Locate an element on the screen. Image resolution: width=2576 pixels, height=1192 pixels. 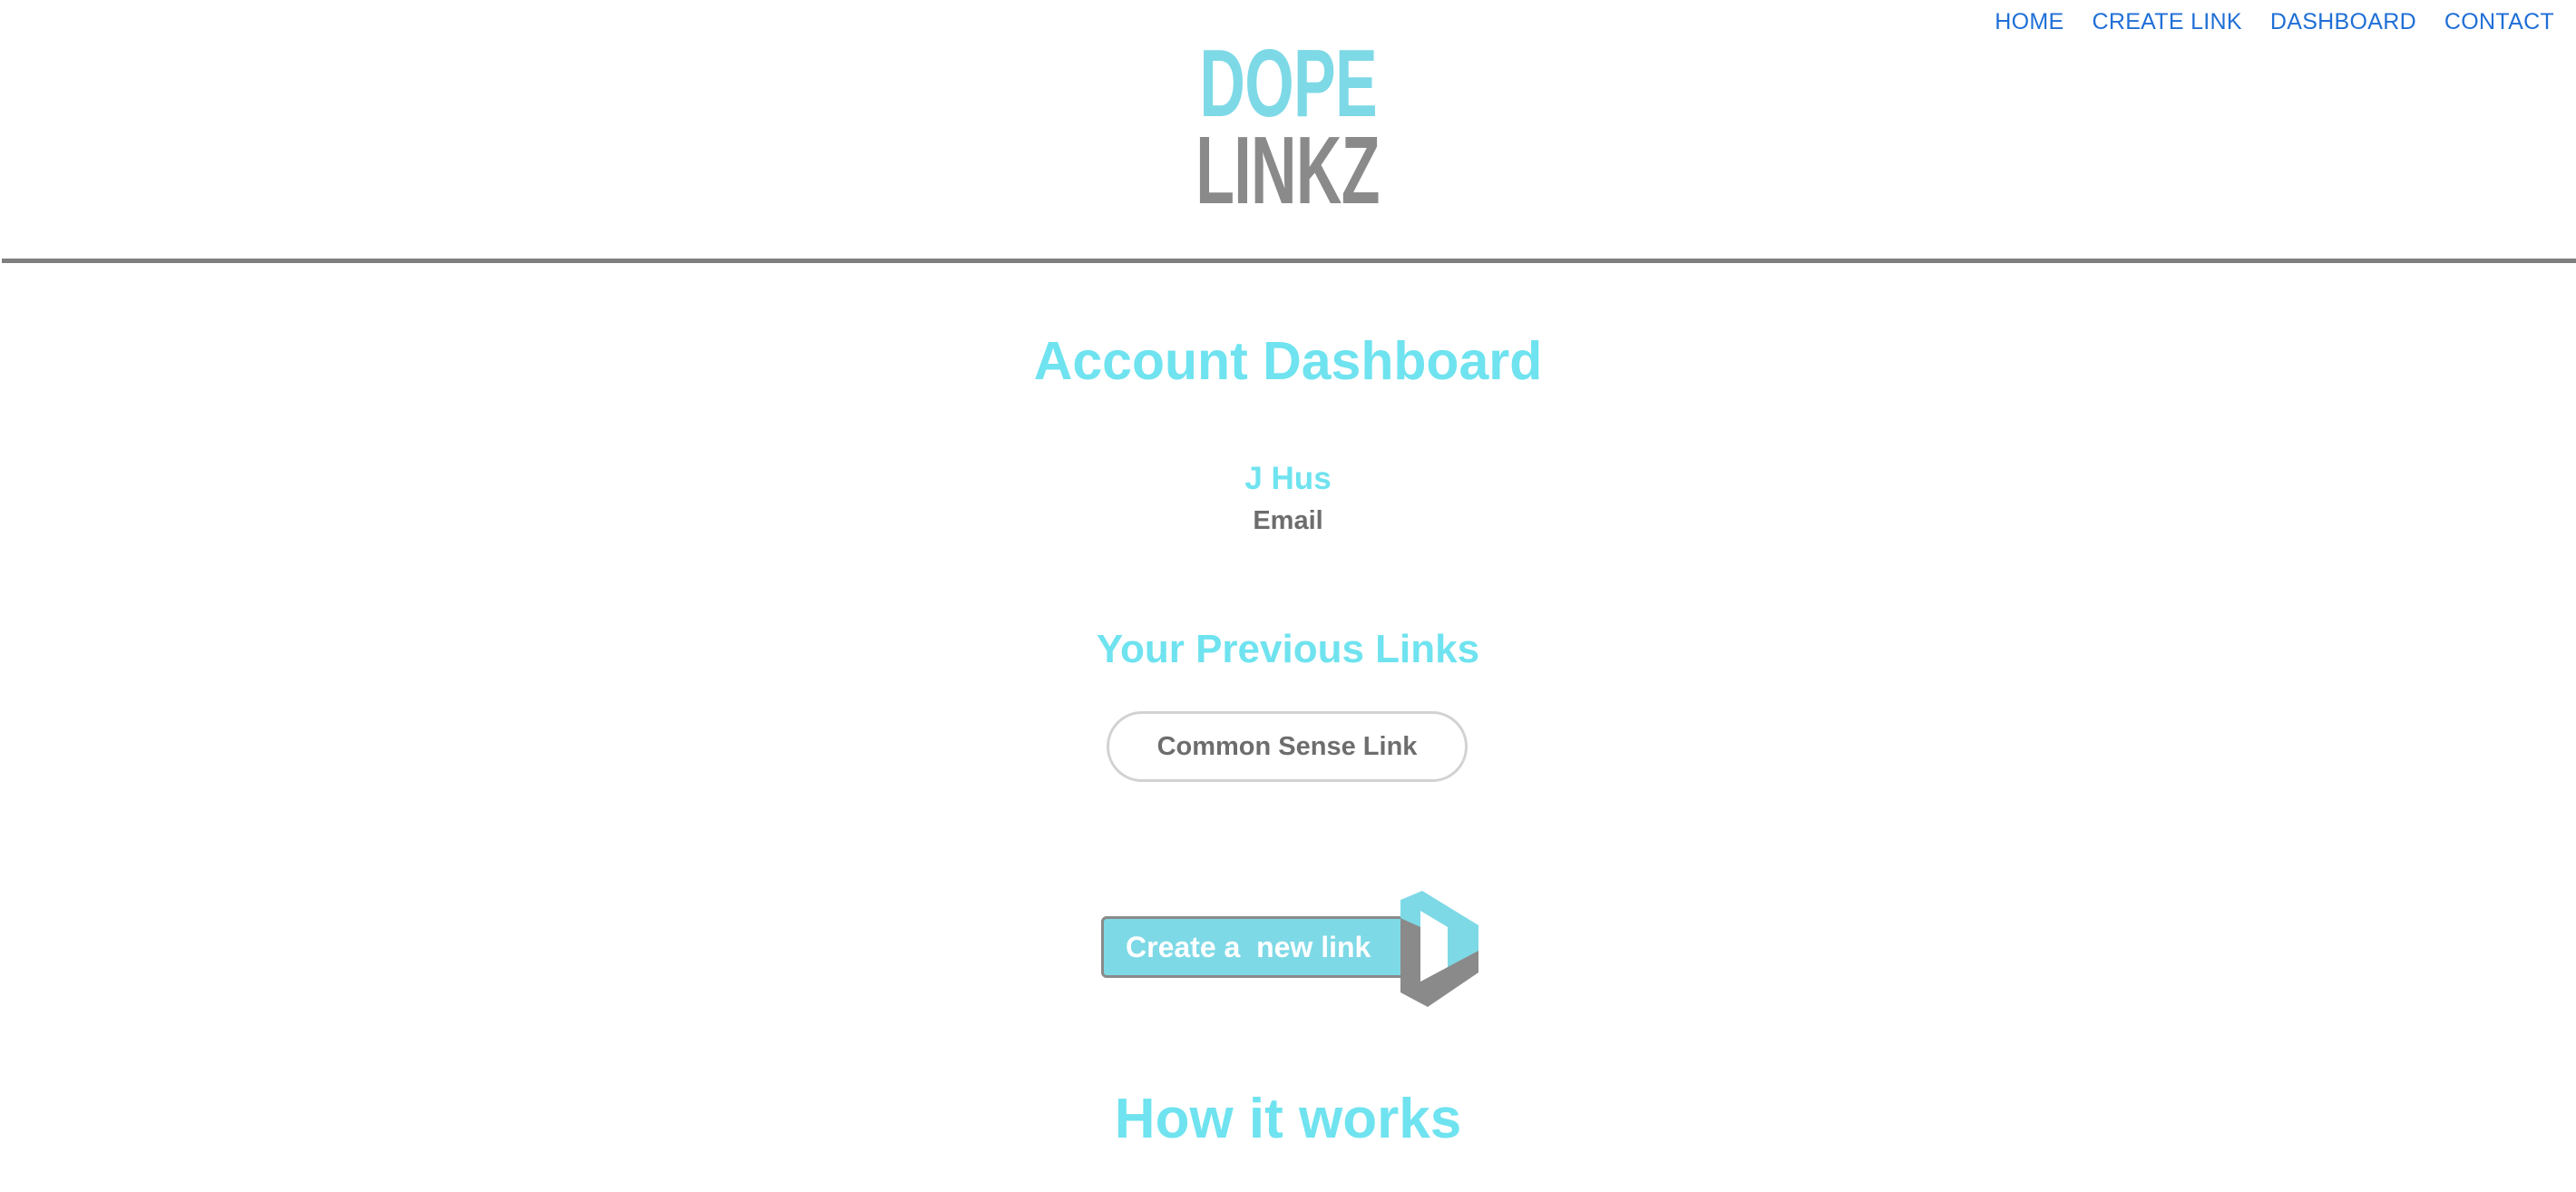
how-it-works-heading: How it works is located at coordinates (1288, 1119).